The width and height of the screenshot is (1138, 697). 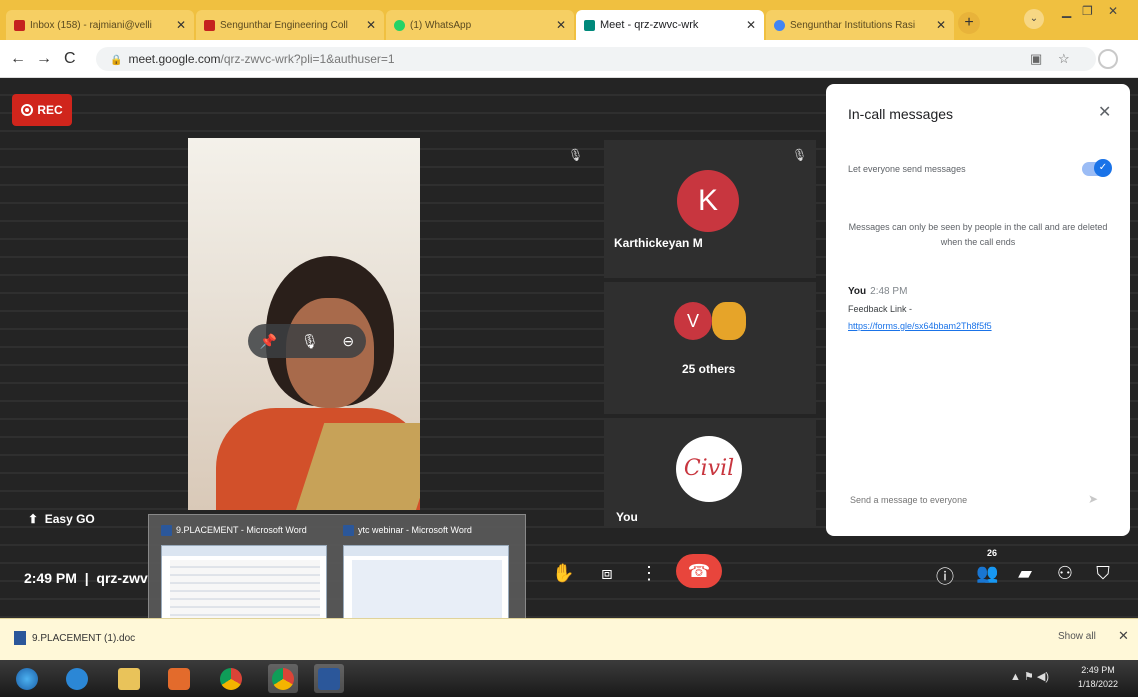 I want to click on system-tray: ▲ ⚑ ◀), so click(x=1029, y=676).